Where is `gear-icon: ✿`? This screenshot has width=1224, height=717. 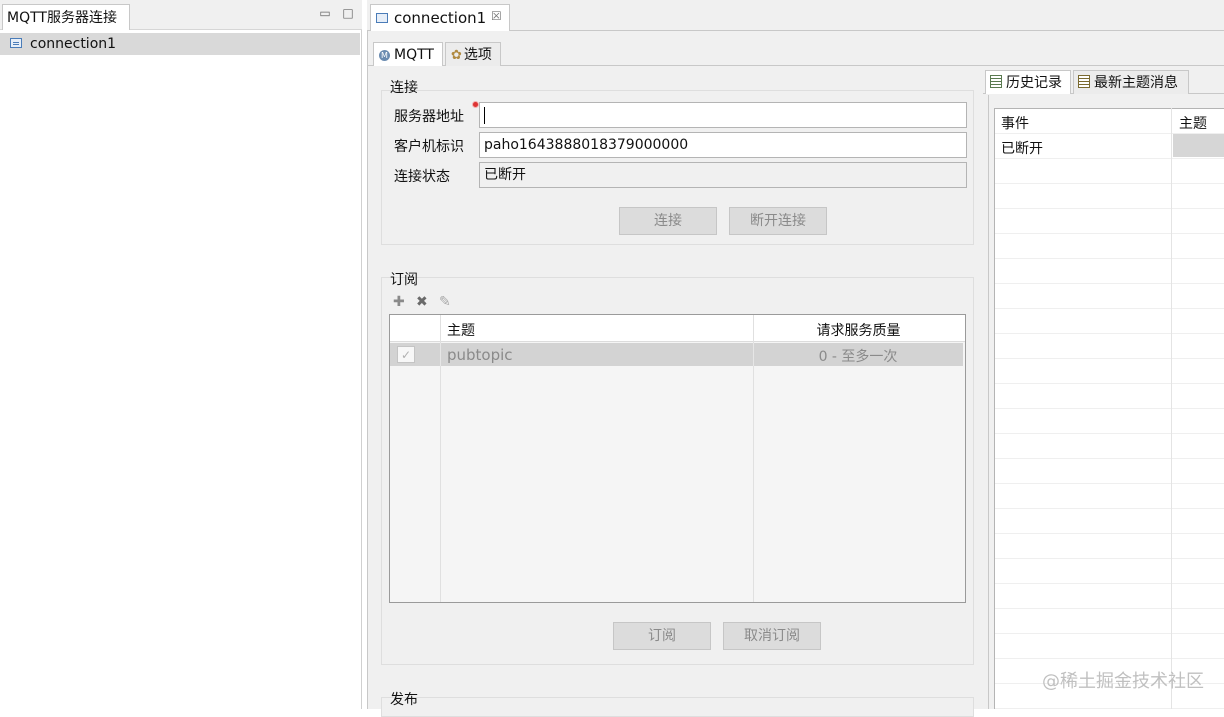
gear-icon: ✿ is located at coordinates (456, 55).